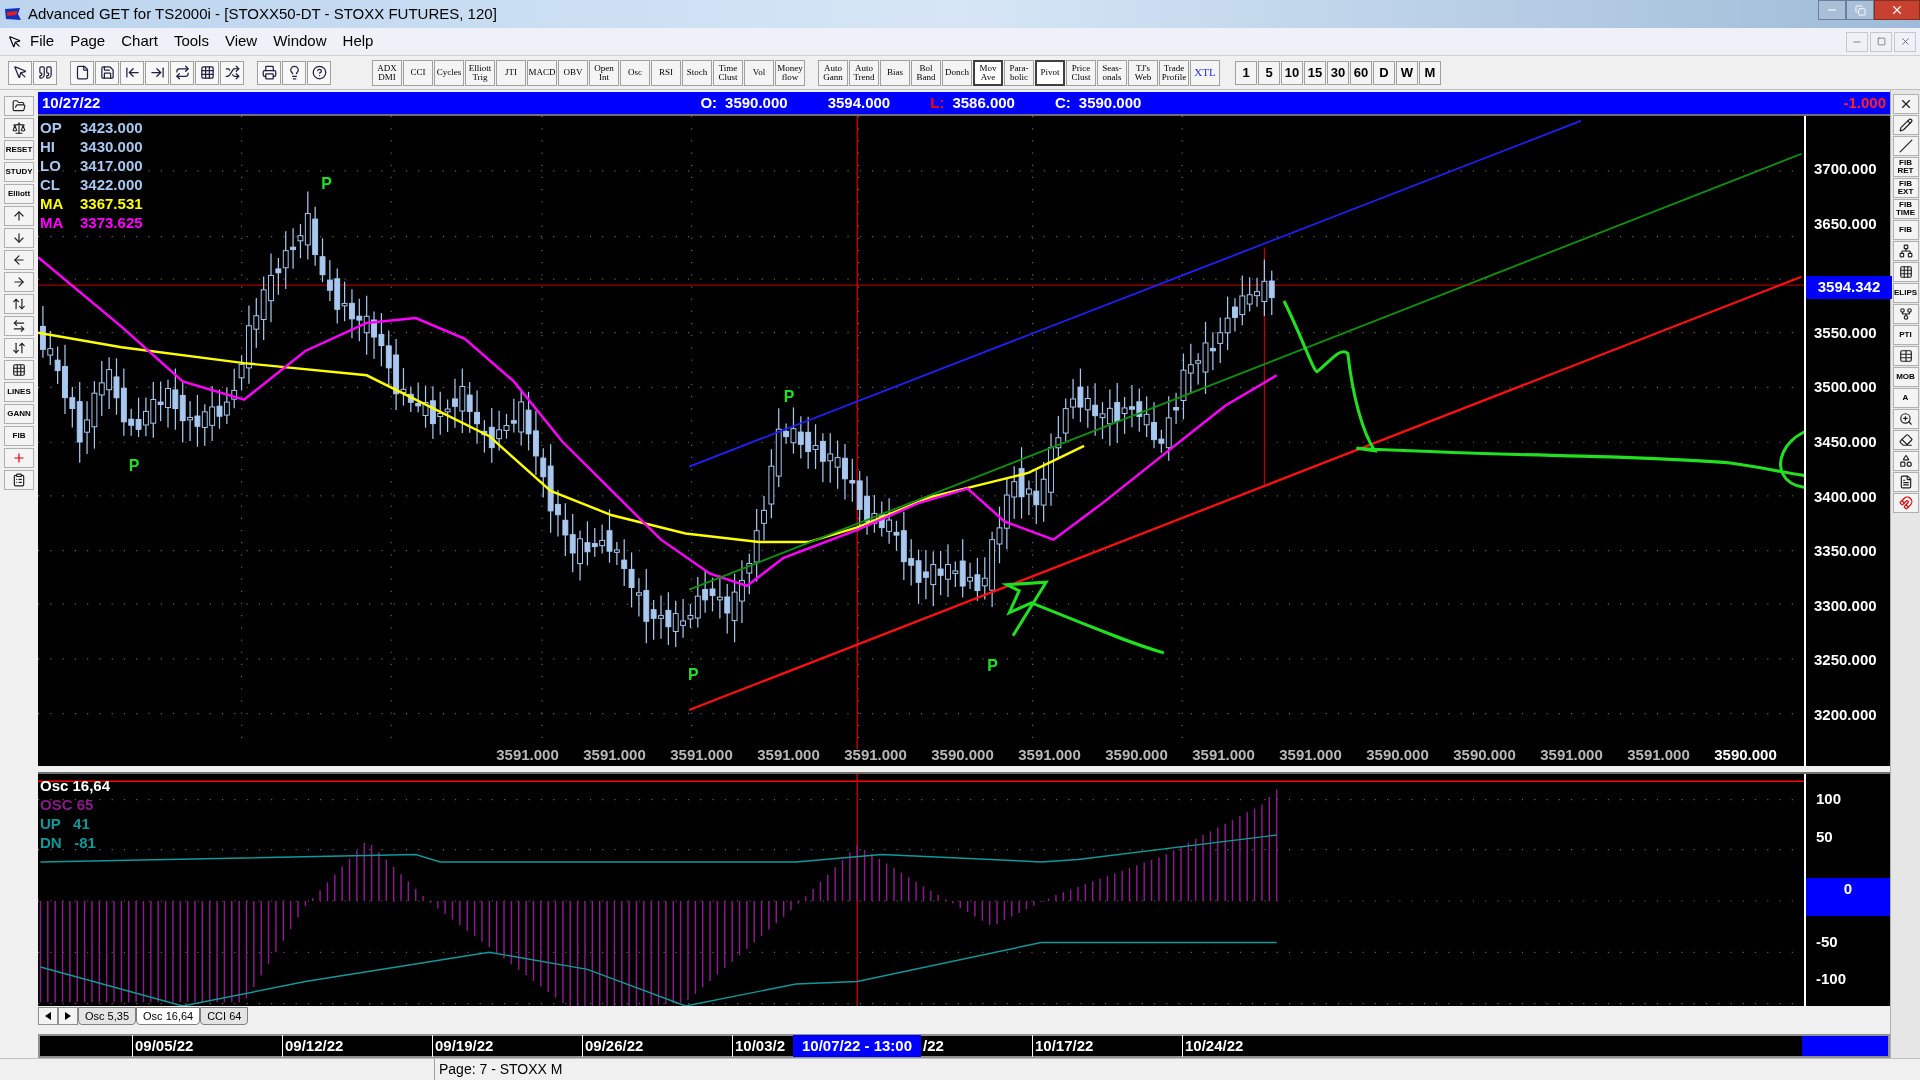 Image resolution: width=1920 pixels, height=1080 pixels. What do you see at coordinates (1050, 72) in the screenshot?
I see `overlay-button: Pivot` at bounding box center [1050, 72].